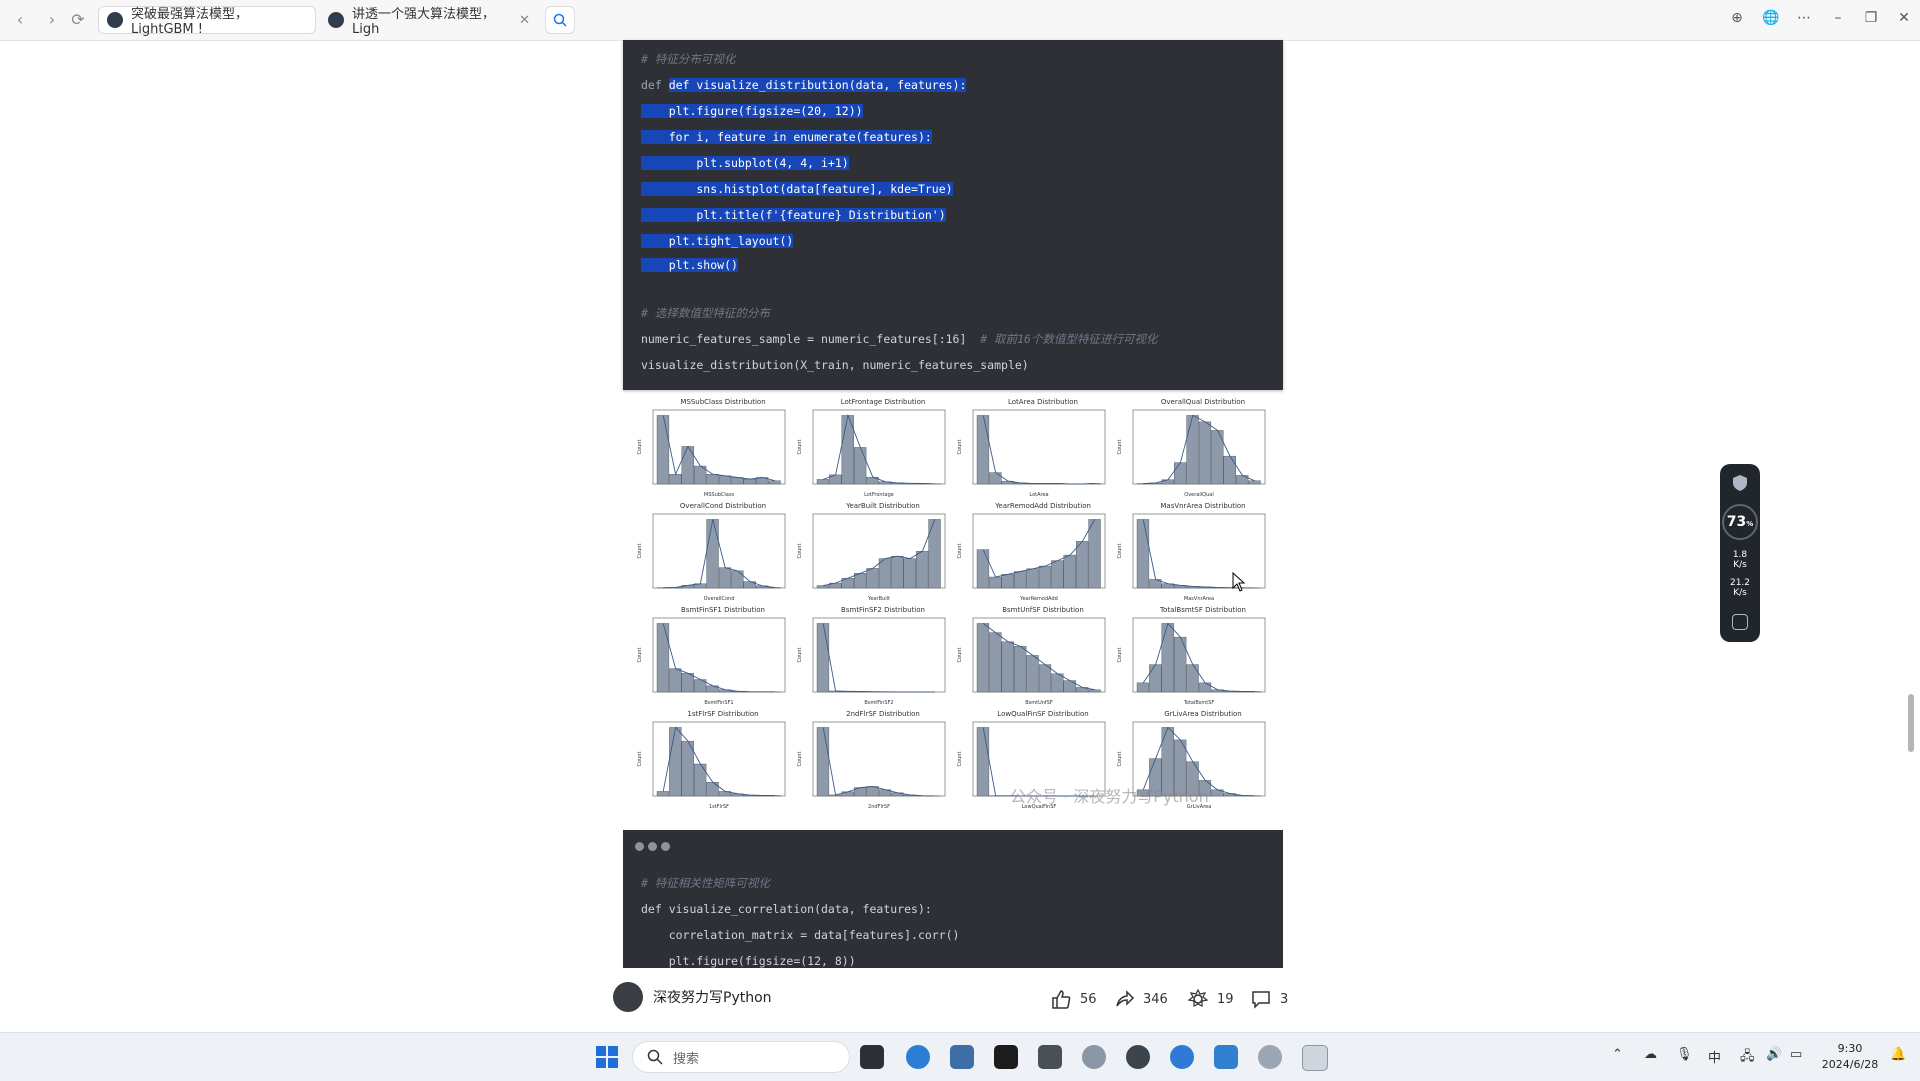 The width and height of the screenshot is (1920, 1081). I want to click on author-name: 深夜努力写Python, so click(712, 997).